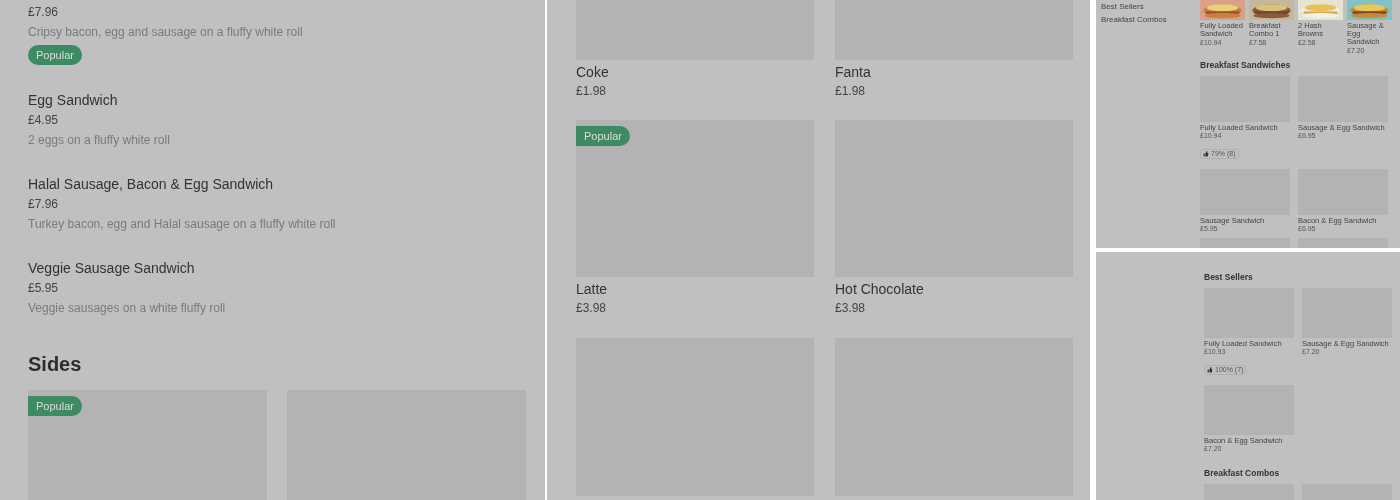 This screenshot has height=500, width=1400. I want to click on sidebar-link: Breakfast Combos, so click(1150, 19).